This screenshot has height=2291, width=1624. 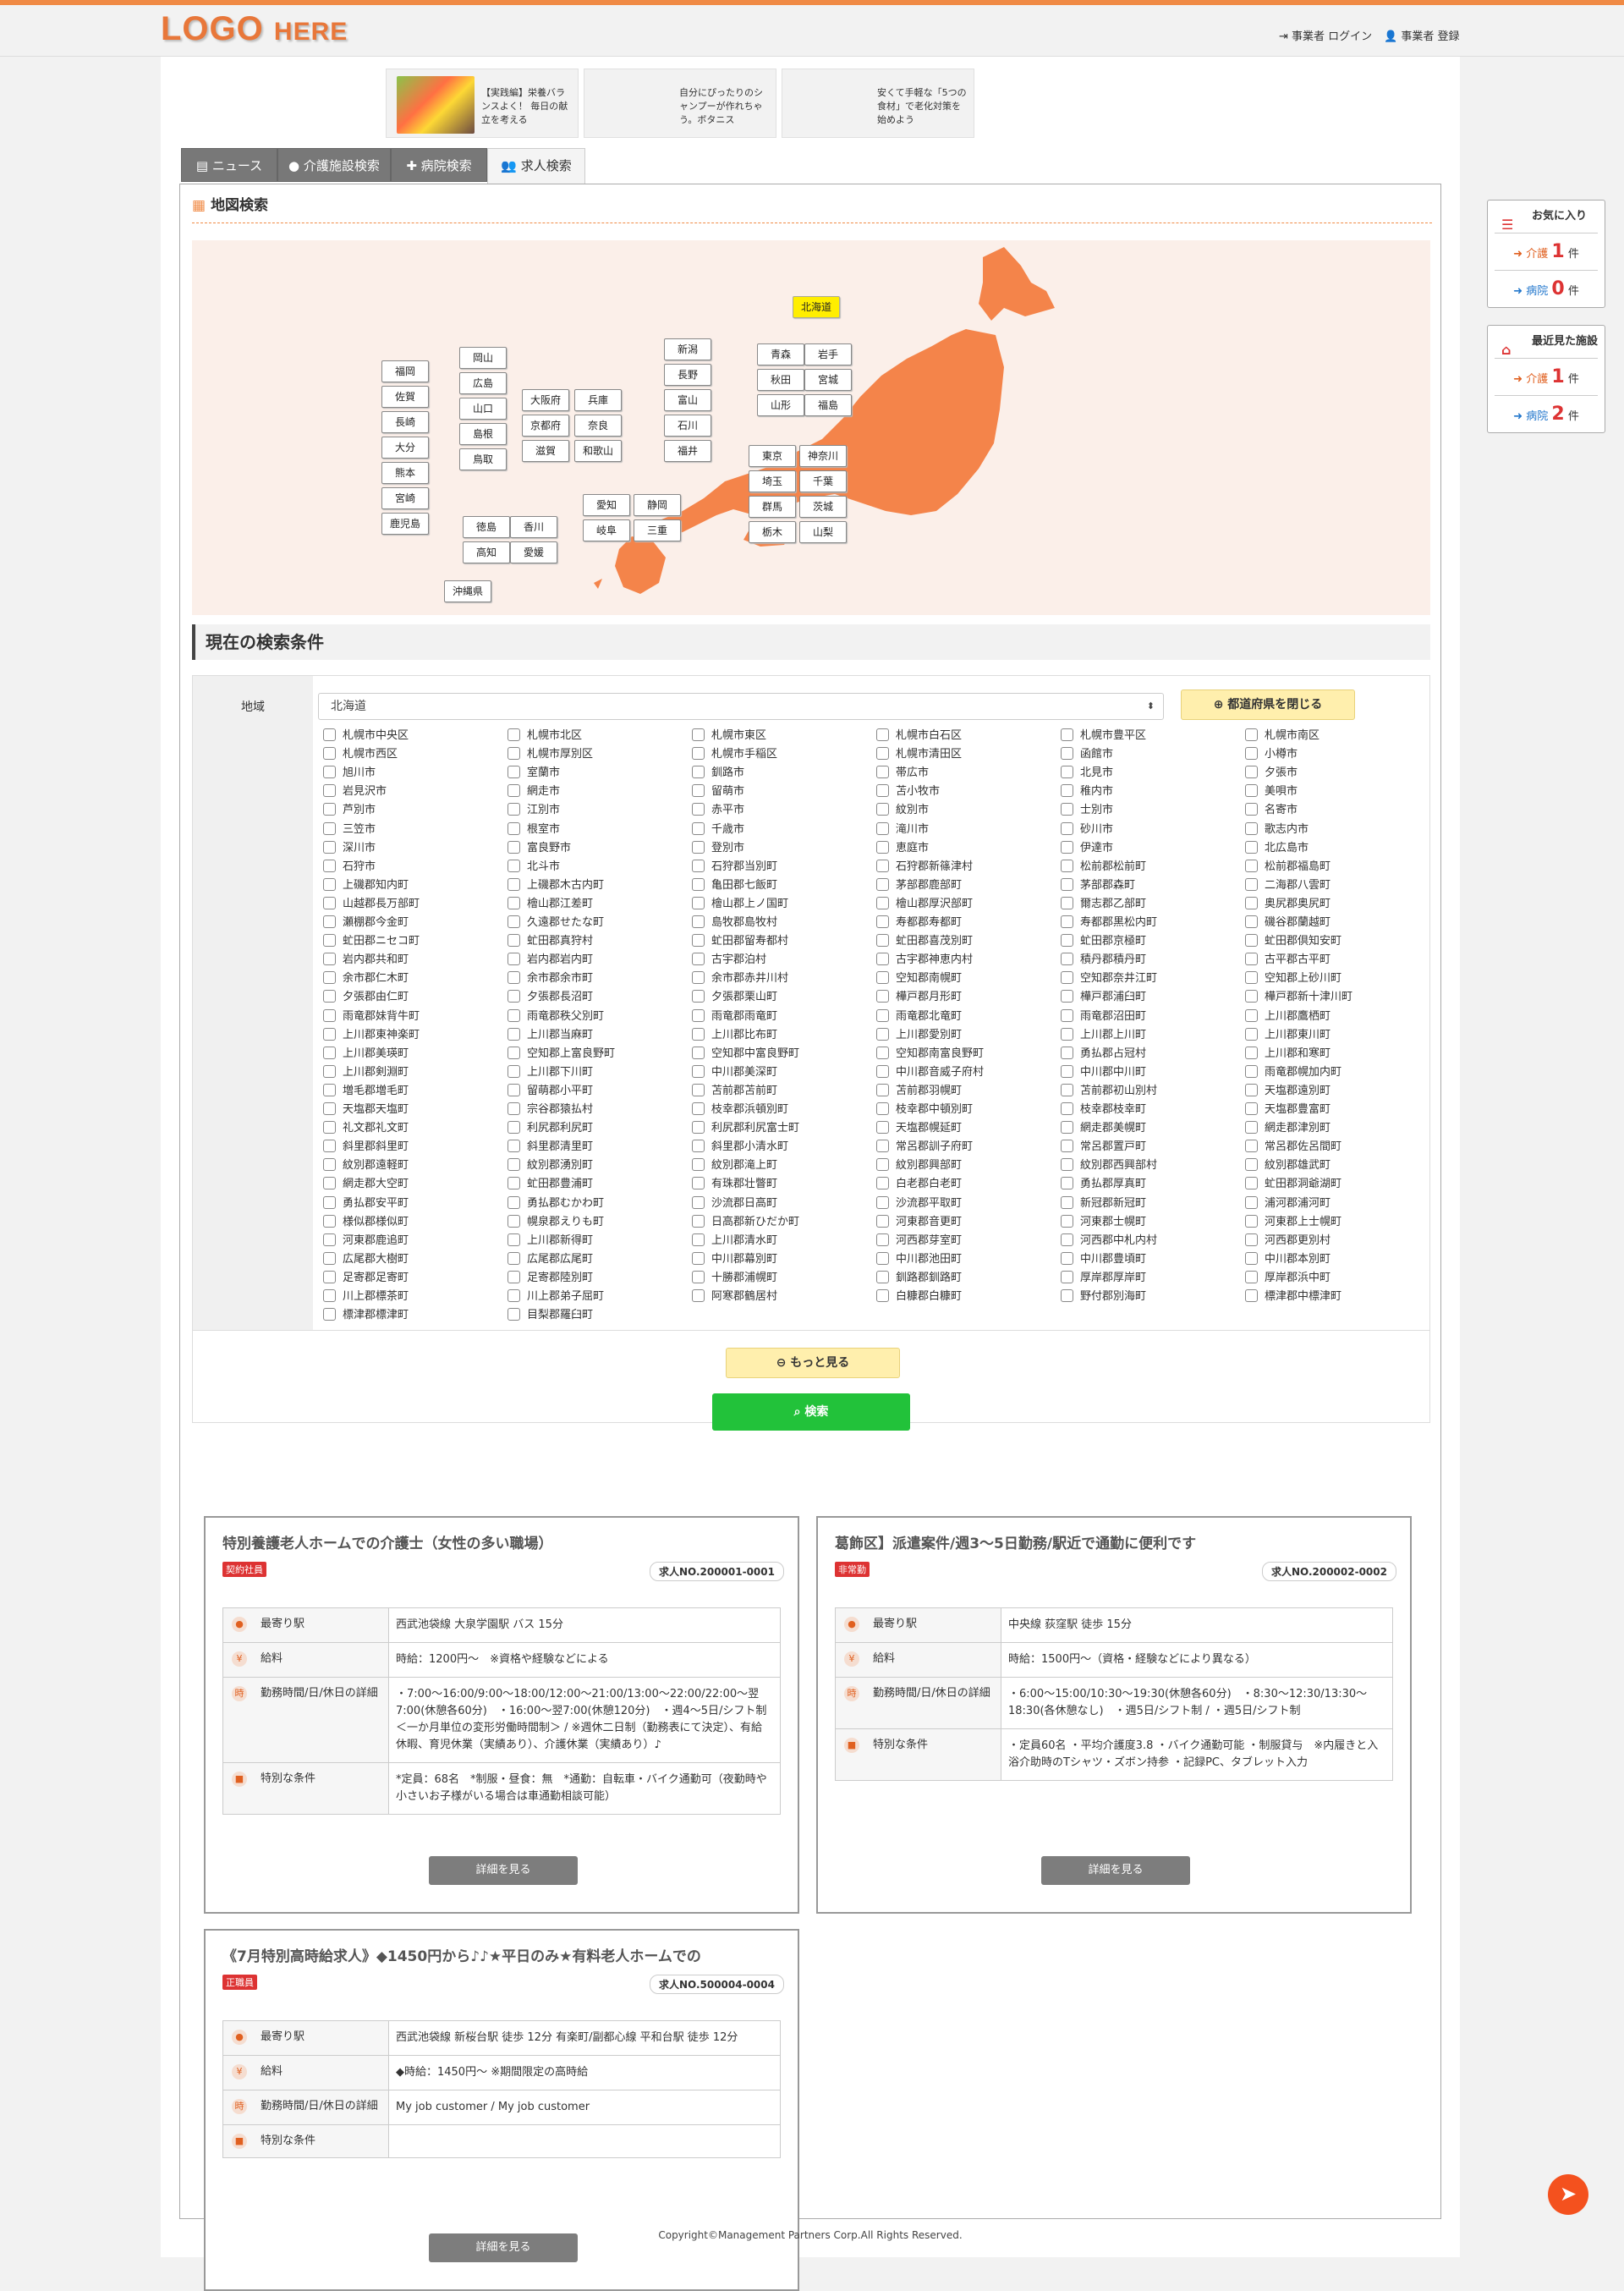 What do you see at coordinates (503, 1871) in the screenshot?
I see `view-details-button: 詳細を見る` at bounding box center [503, 1871].